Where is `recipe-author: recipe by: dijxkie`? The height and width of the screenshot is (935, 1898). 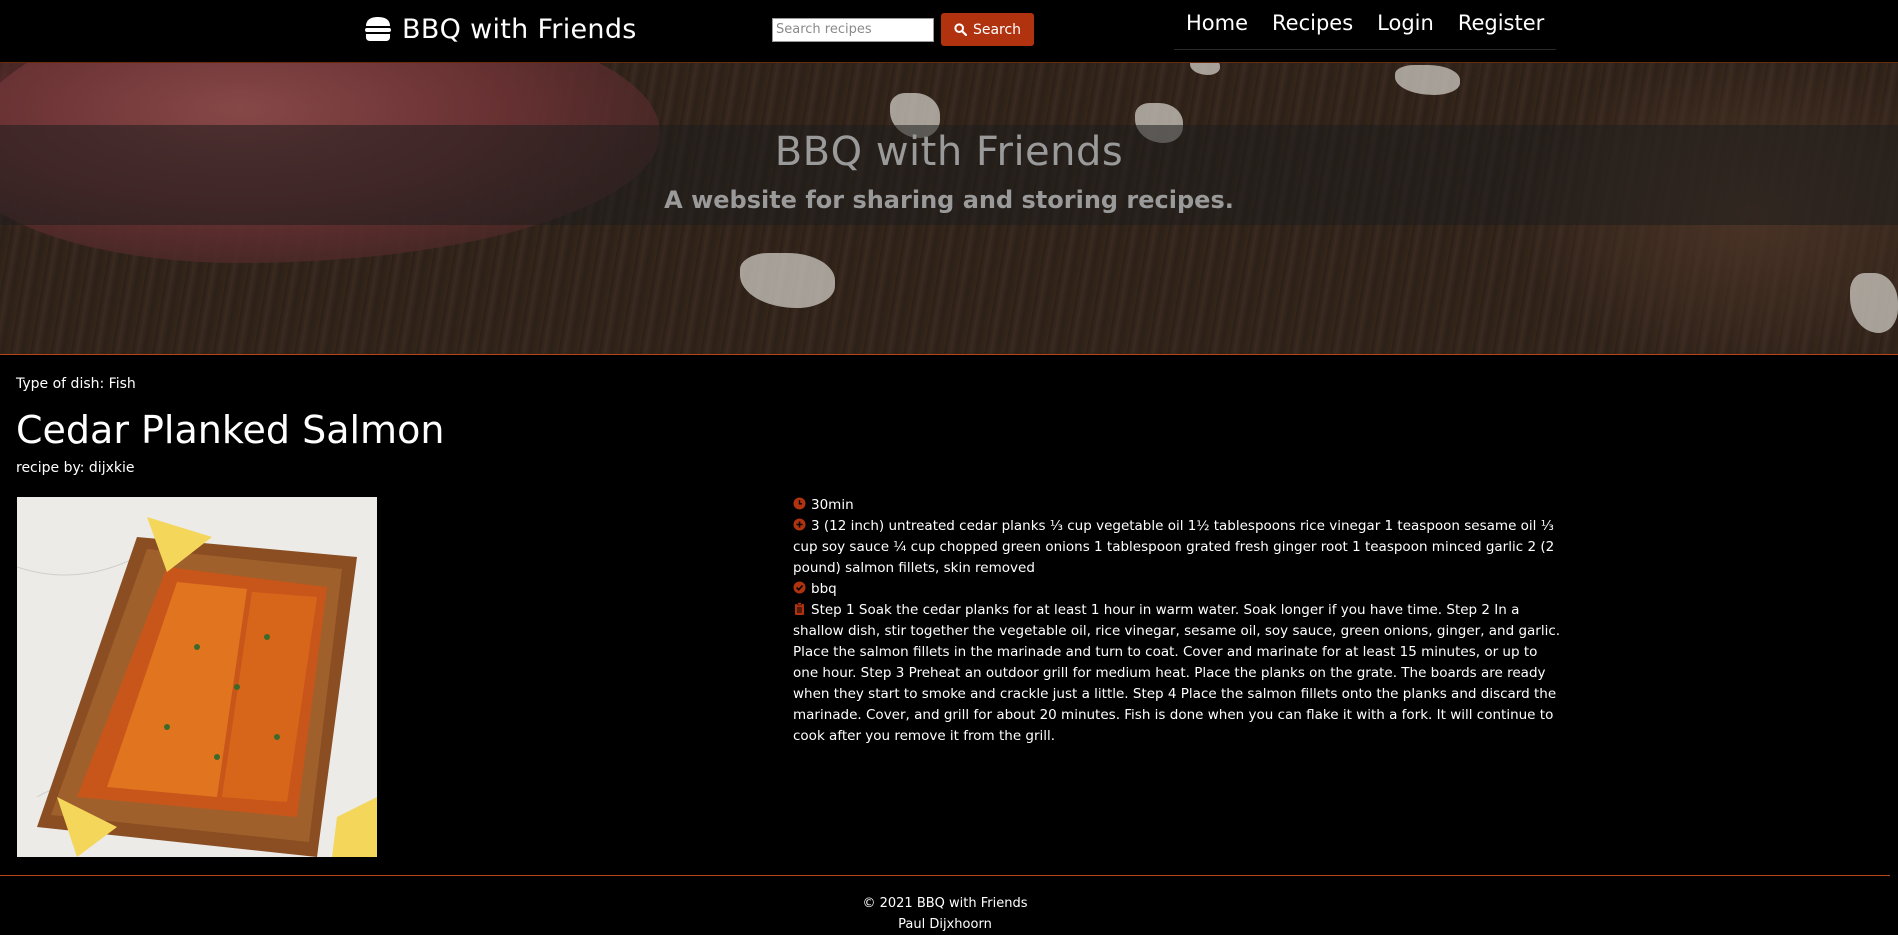 recipe-author: recipe by: dijxkie is located at coordinates (75, 468).